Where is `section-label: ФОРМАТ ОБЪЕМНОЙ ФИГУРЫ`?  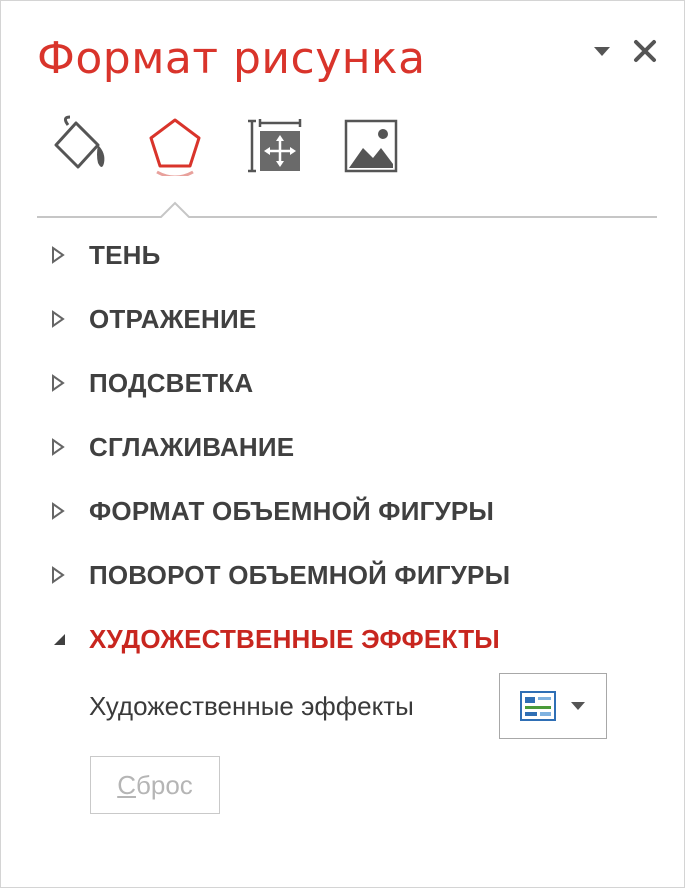
section-label: ФОРМАТ ОБЪЕМНОЙ ФИГУРЫ is located at coordinates (292, 510).